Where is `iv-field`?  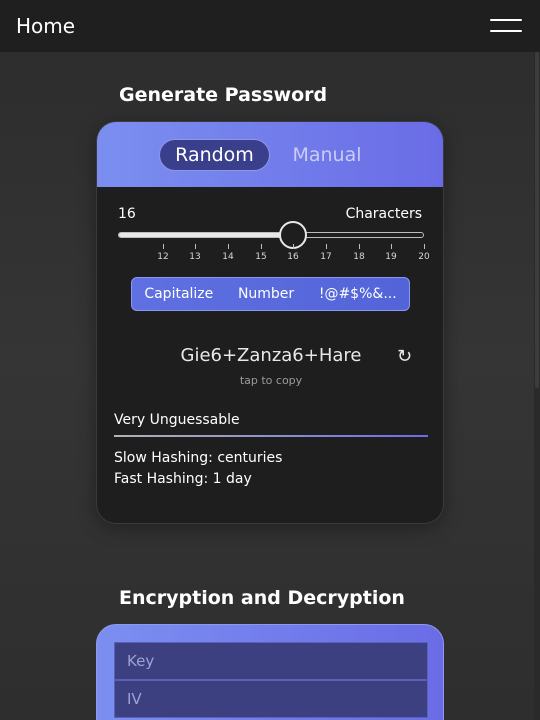 iv-field is located at coordinates (271, 699).